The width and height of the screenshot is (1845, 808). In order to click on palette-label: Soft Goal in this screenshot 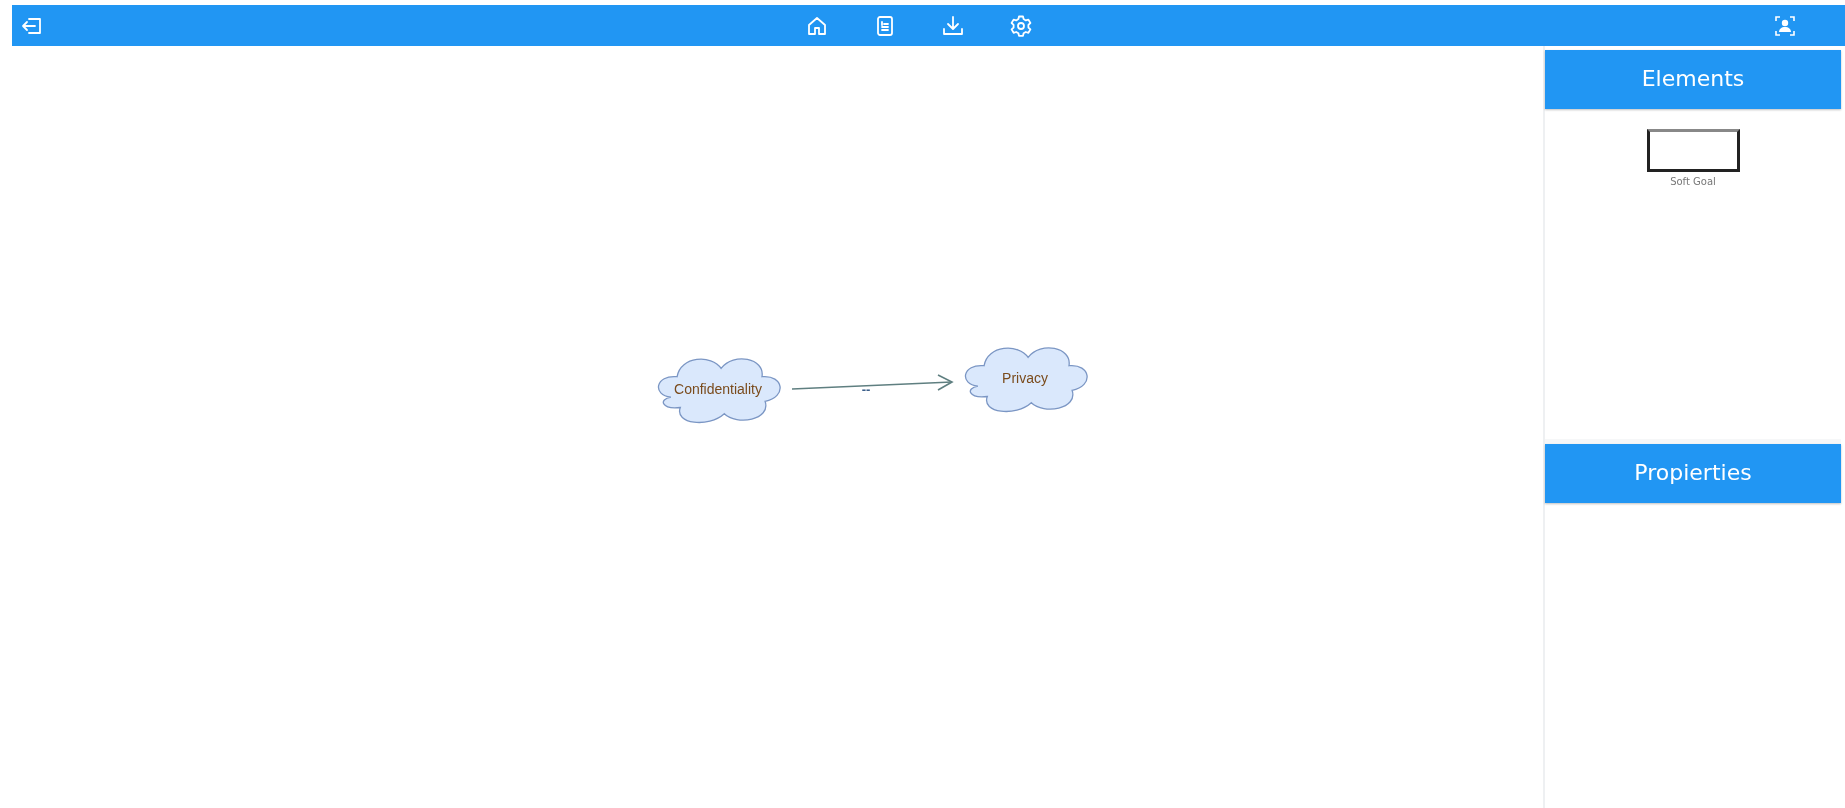, I will do `click(1693, 182)`.